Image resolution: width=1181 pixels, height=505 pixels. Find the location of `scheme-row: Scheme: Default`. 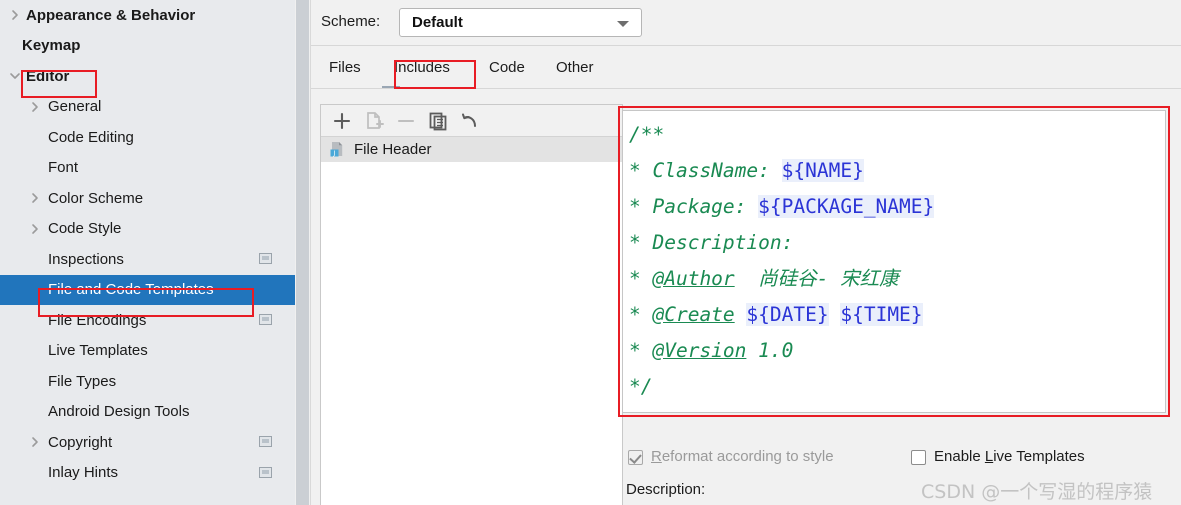

scheme-row: Scheme: Default is located at coordinates (746, 22).